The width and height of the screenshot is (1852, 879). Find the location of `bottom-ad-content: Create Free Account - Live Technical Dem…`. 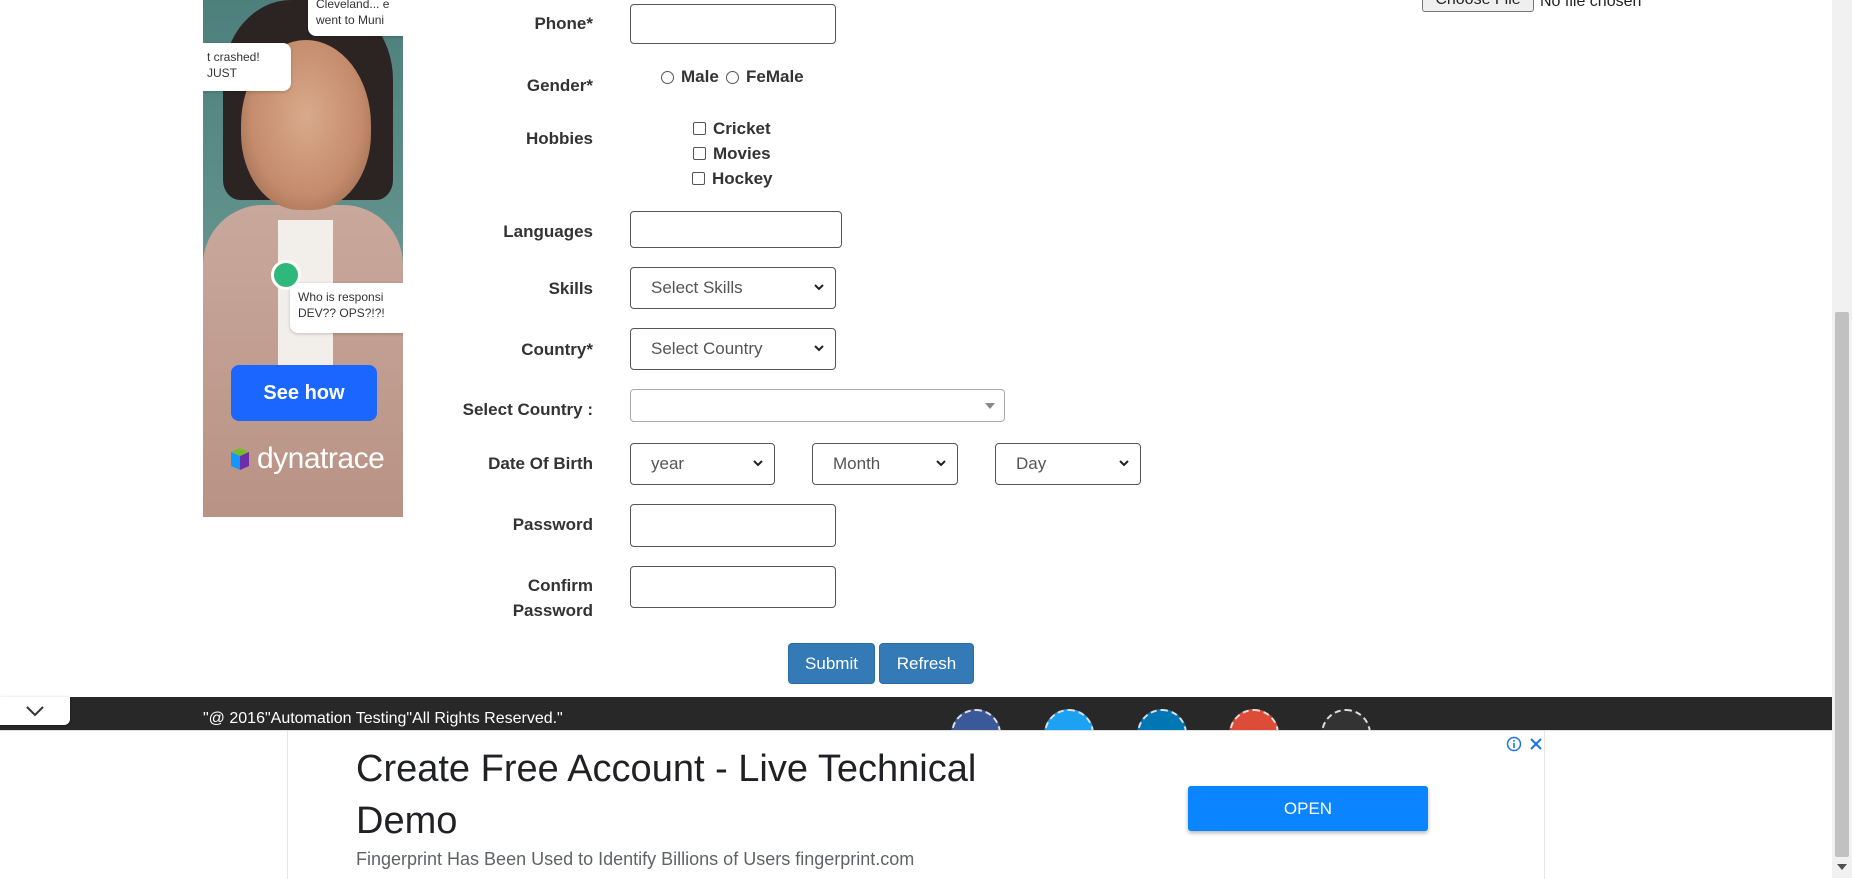

bottom-ad-content: Create Free Account - Live Technical Dem… is located at coordinates (916, 805).